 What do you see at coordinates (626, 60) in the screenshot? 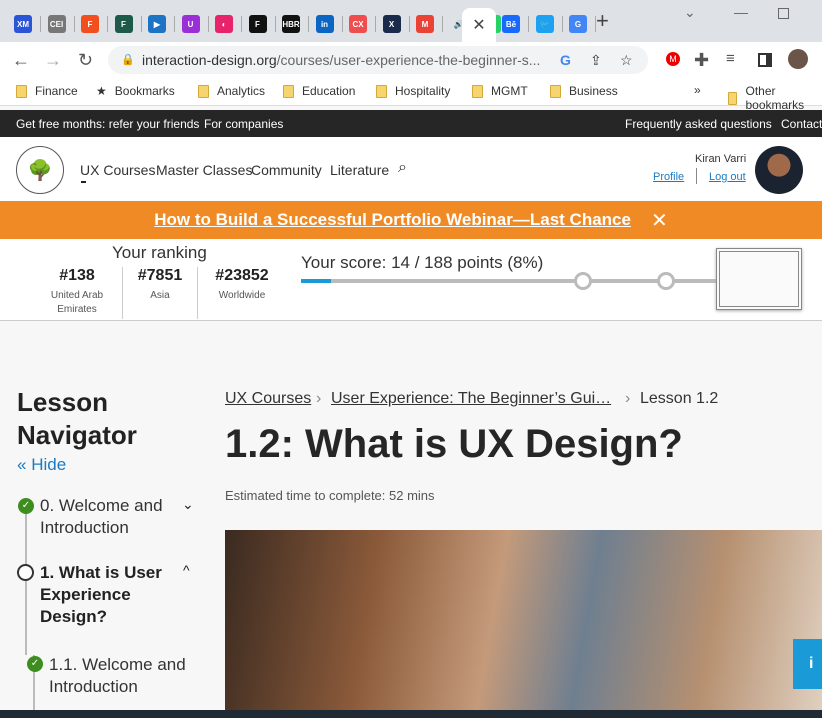
I see `bookmark-star-icon: ☆` at bounding box center [626, 60].